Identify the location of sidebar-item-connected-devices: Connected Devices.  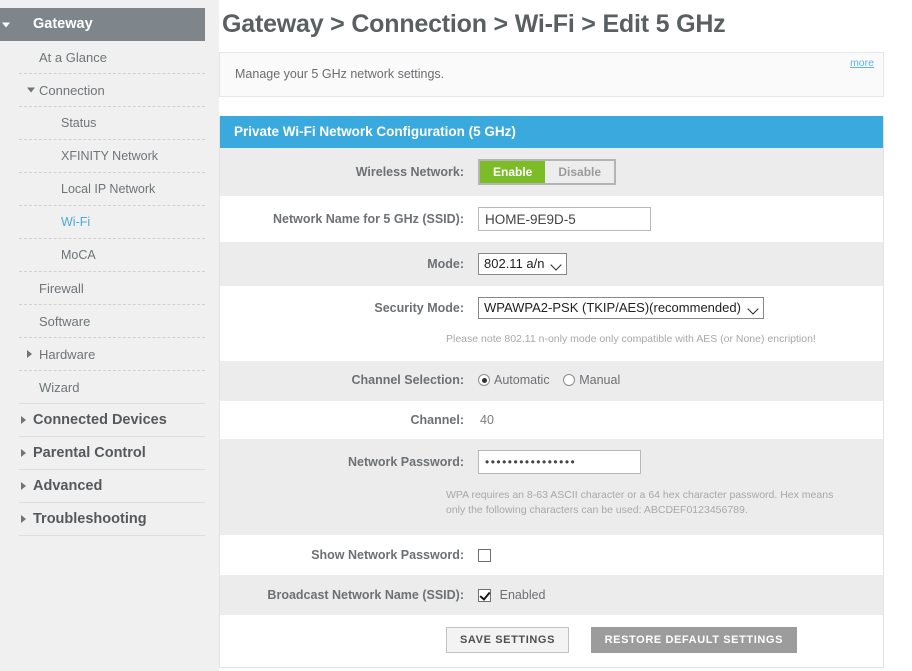
(112, 420).